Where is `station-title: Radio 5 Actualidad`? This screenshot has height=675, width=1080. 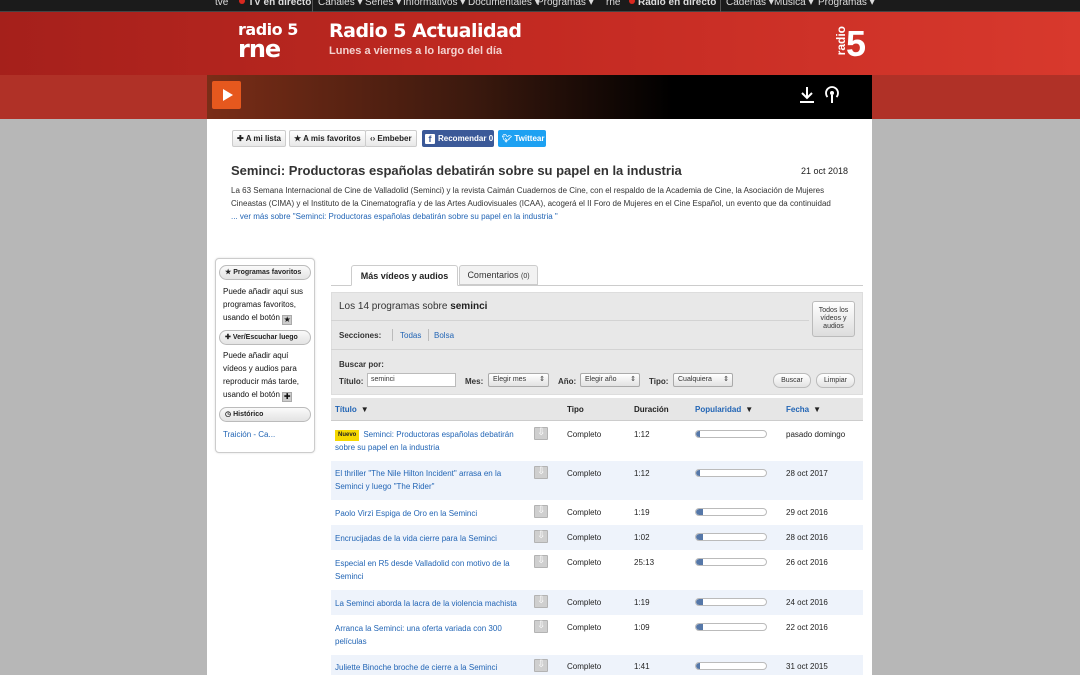
station-title: Radio 5 Actualidad is located at coordinates (425, 31).